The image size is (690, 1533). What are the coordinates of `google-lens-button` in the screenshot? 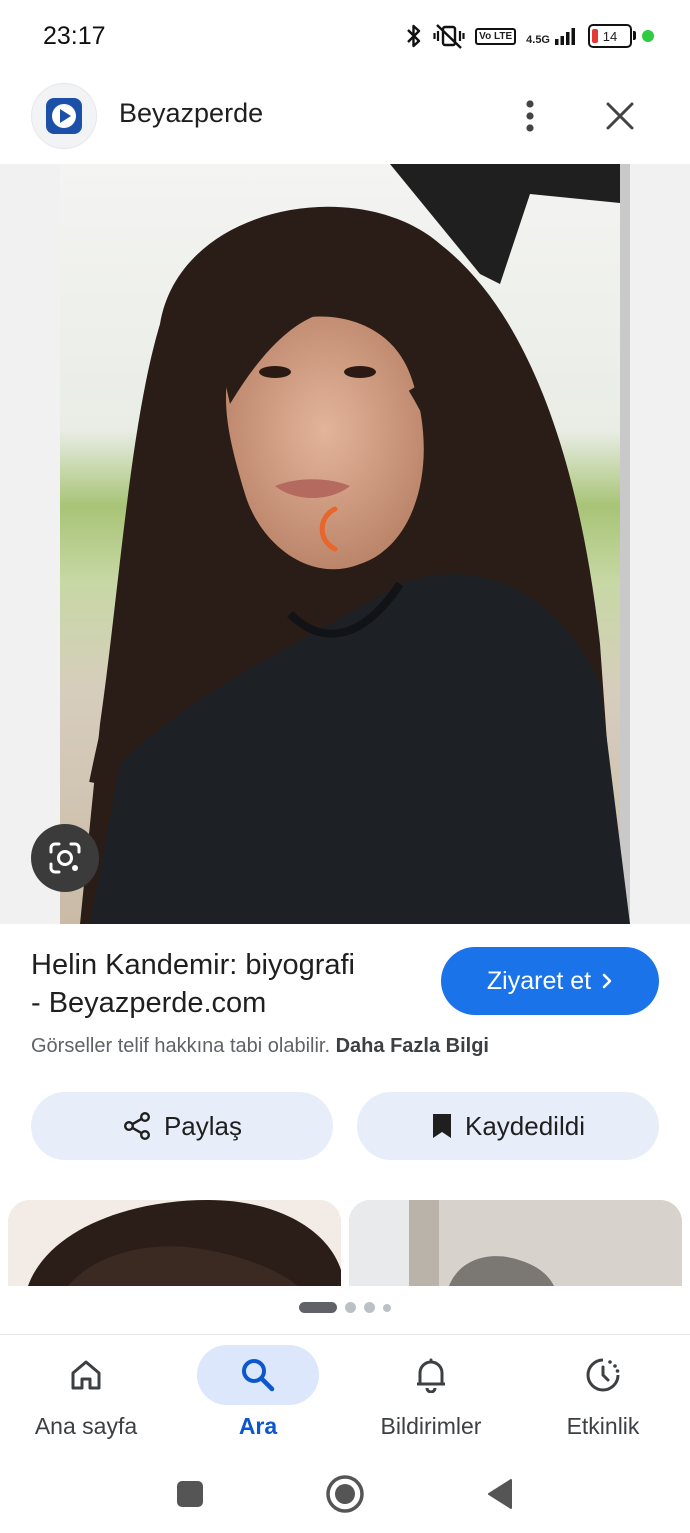 It's located at (65, 858).